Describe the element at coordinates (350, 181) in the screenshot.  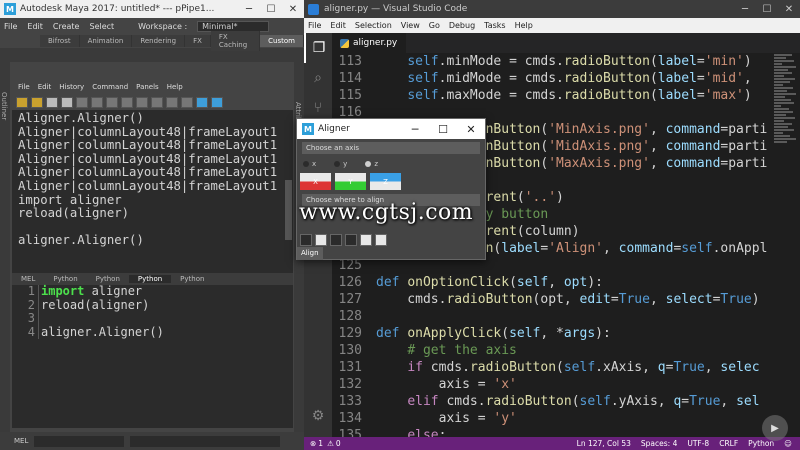
I see `y-axis-button: Y` at that location.